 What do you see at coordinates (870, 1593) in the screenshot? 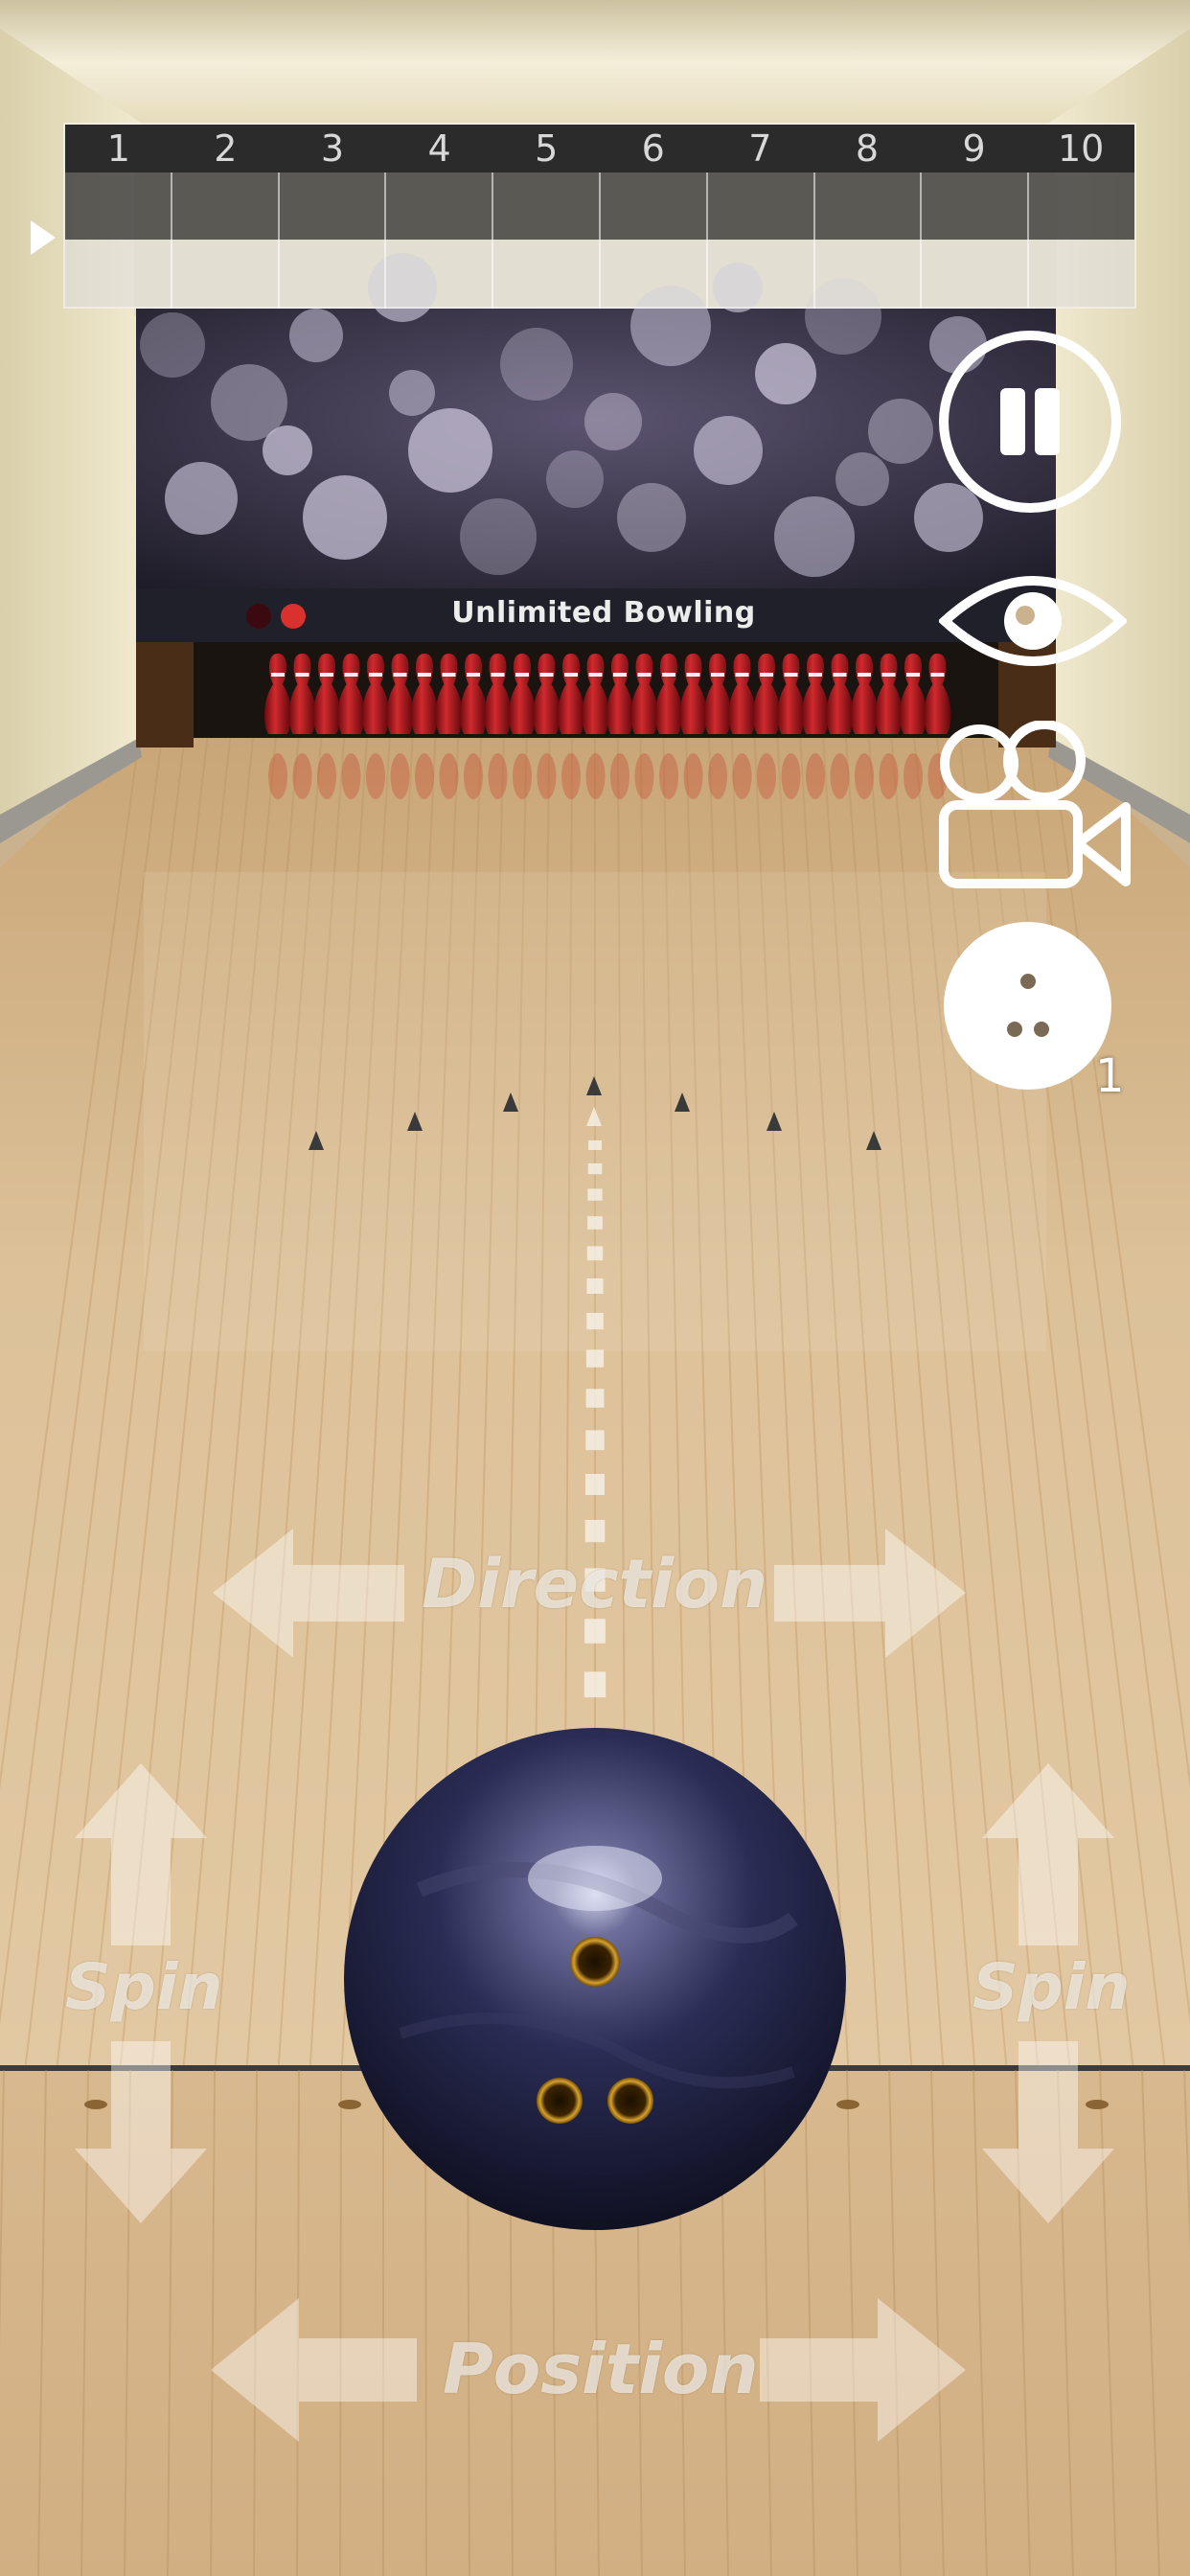
I see `direction-right-arrow` at bounding box center [870, 1593].